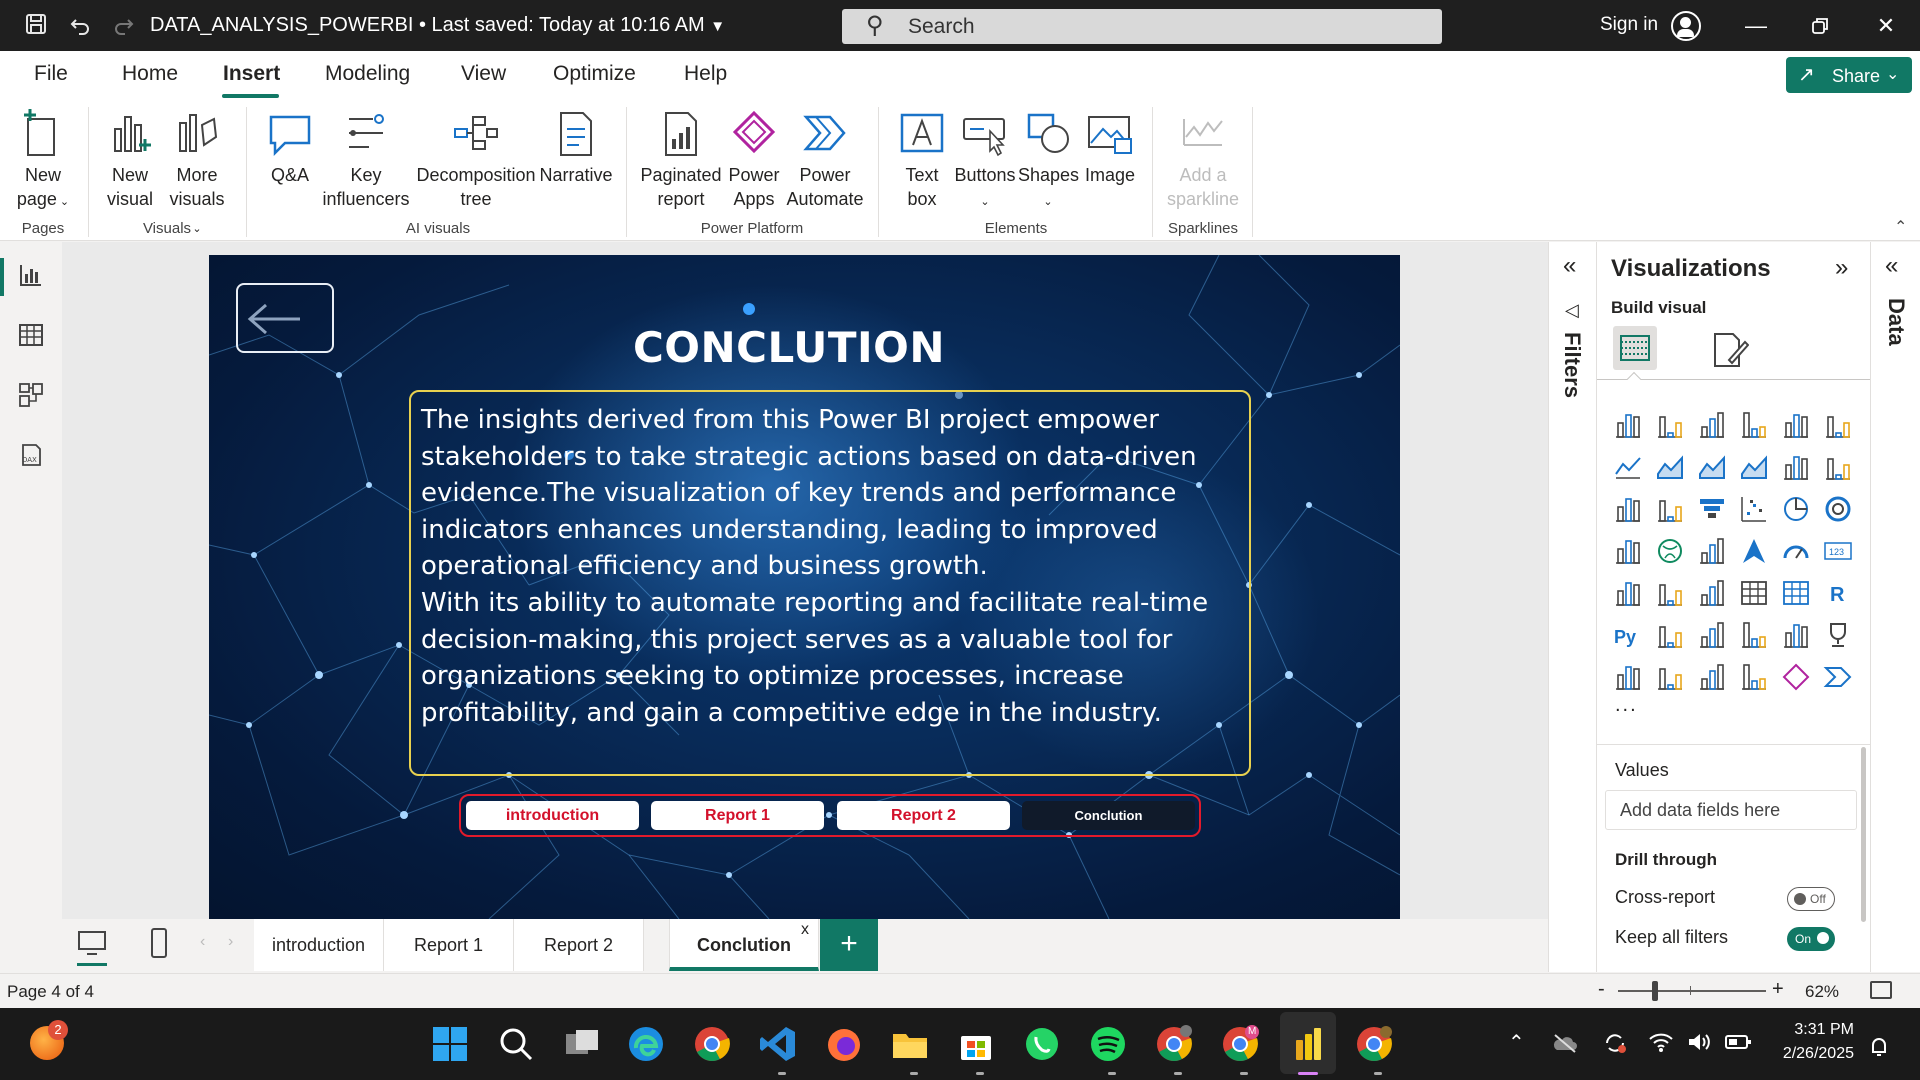 Image resolution: width=1920 pixels, height=1080 pixels. I want to click on qa-icon, so click(1754, 635).